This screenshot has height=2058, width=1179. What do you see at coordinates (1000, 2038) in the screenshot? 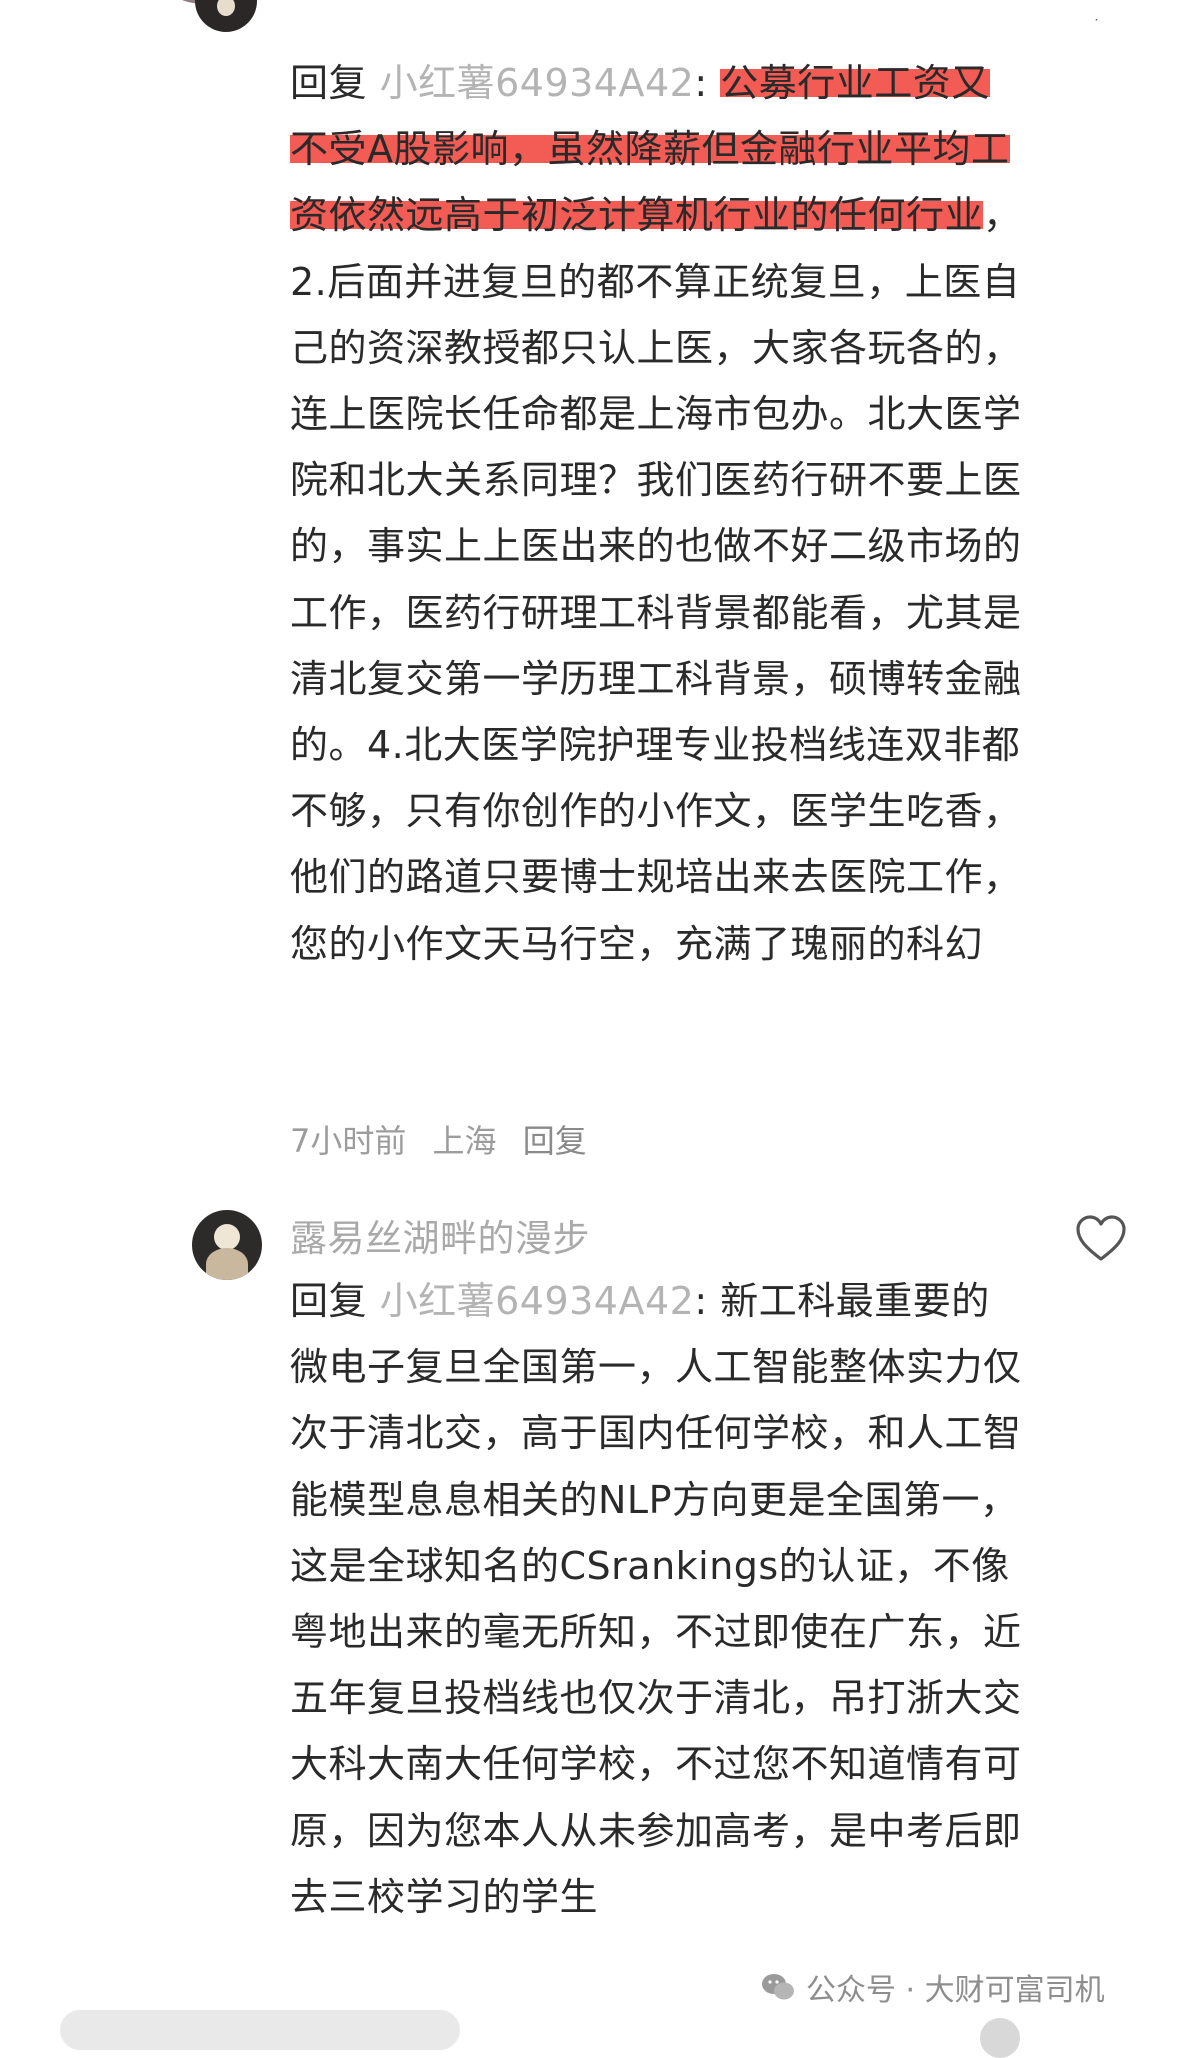
I see `bottom-action-icon` at bounding box center [1000, 2038].